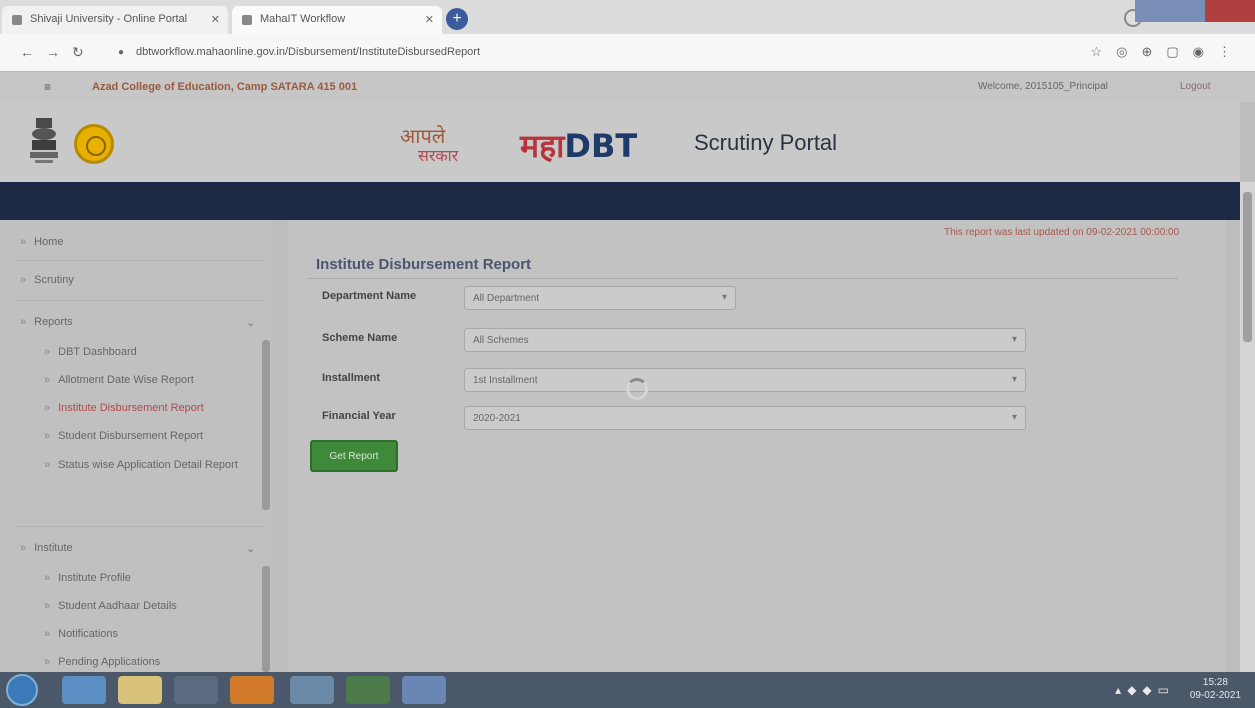  I want to click on tagline-bottom: सरकार, so click(438, 155).